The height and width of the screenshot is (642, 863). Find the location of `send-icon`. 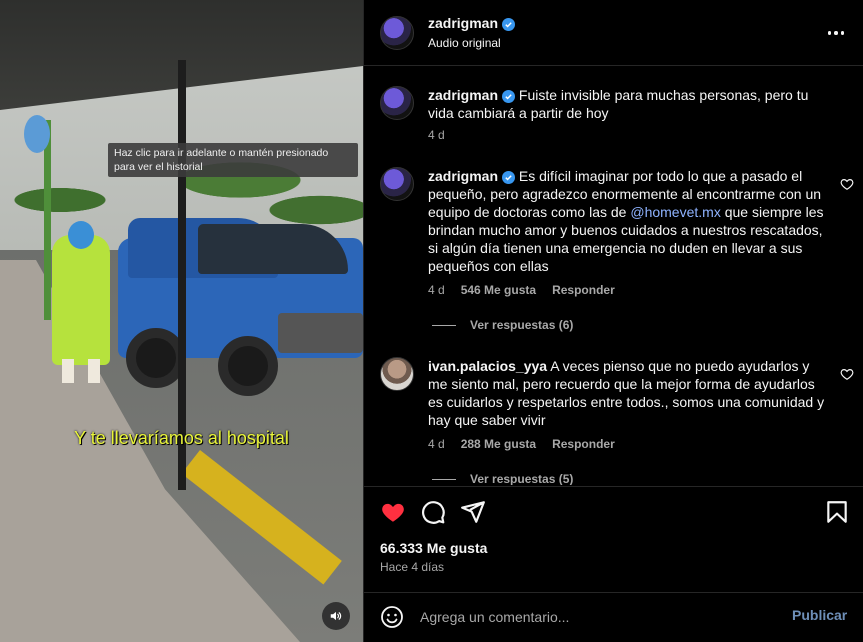

send-icon is located at coordinates (473, 512).